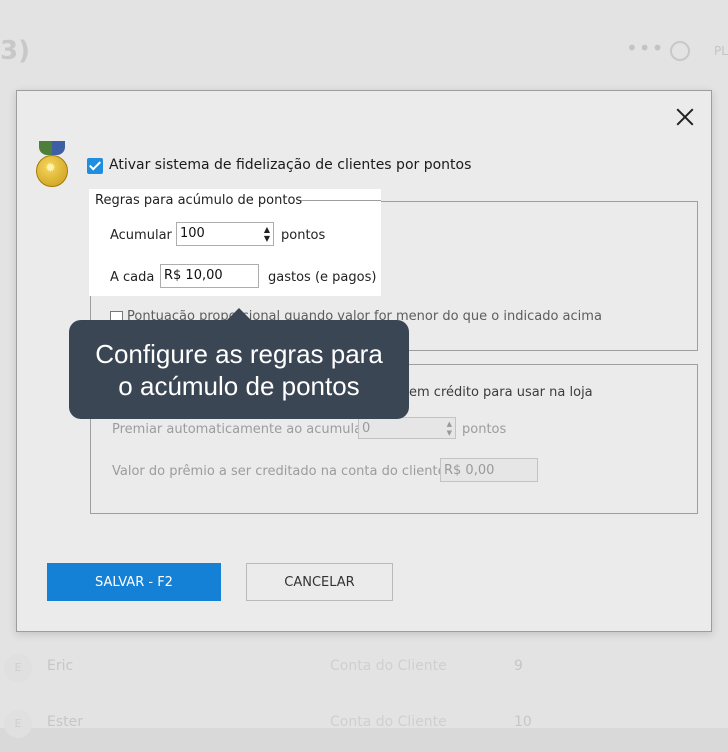  What do you see at coordinates (209, 276) in the screenshot?
I see `each-amount-input: R$ 10,00` at bounding box center [209, 276].